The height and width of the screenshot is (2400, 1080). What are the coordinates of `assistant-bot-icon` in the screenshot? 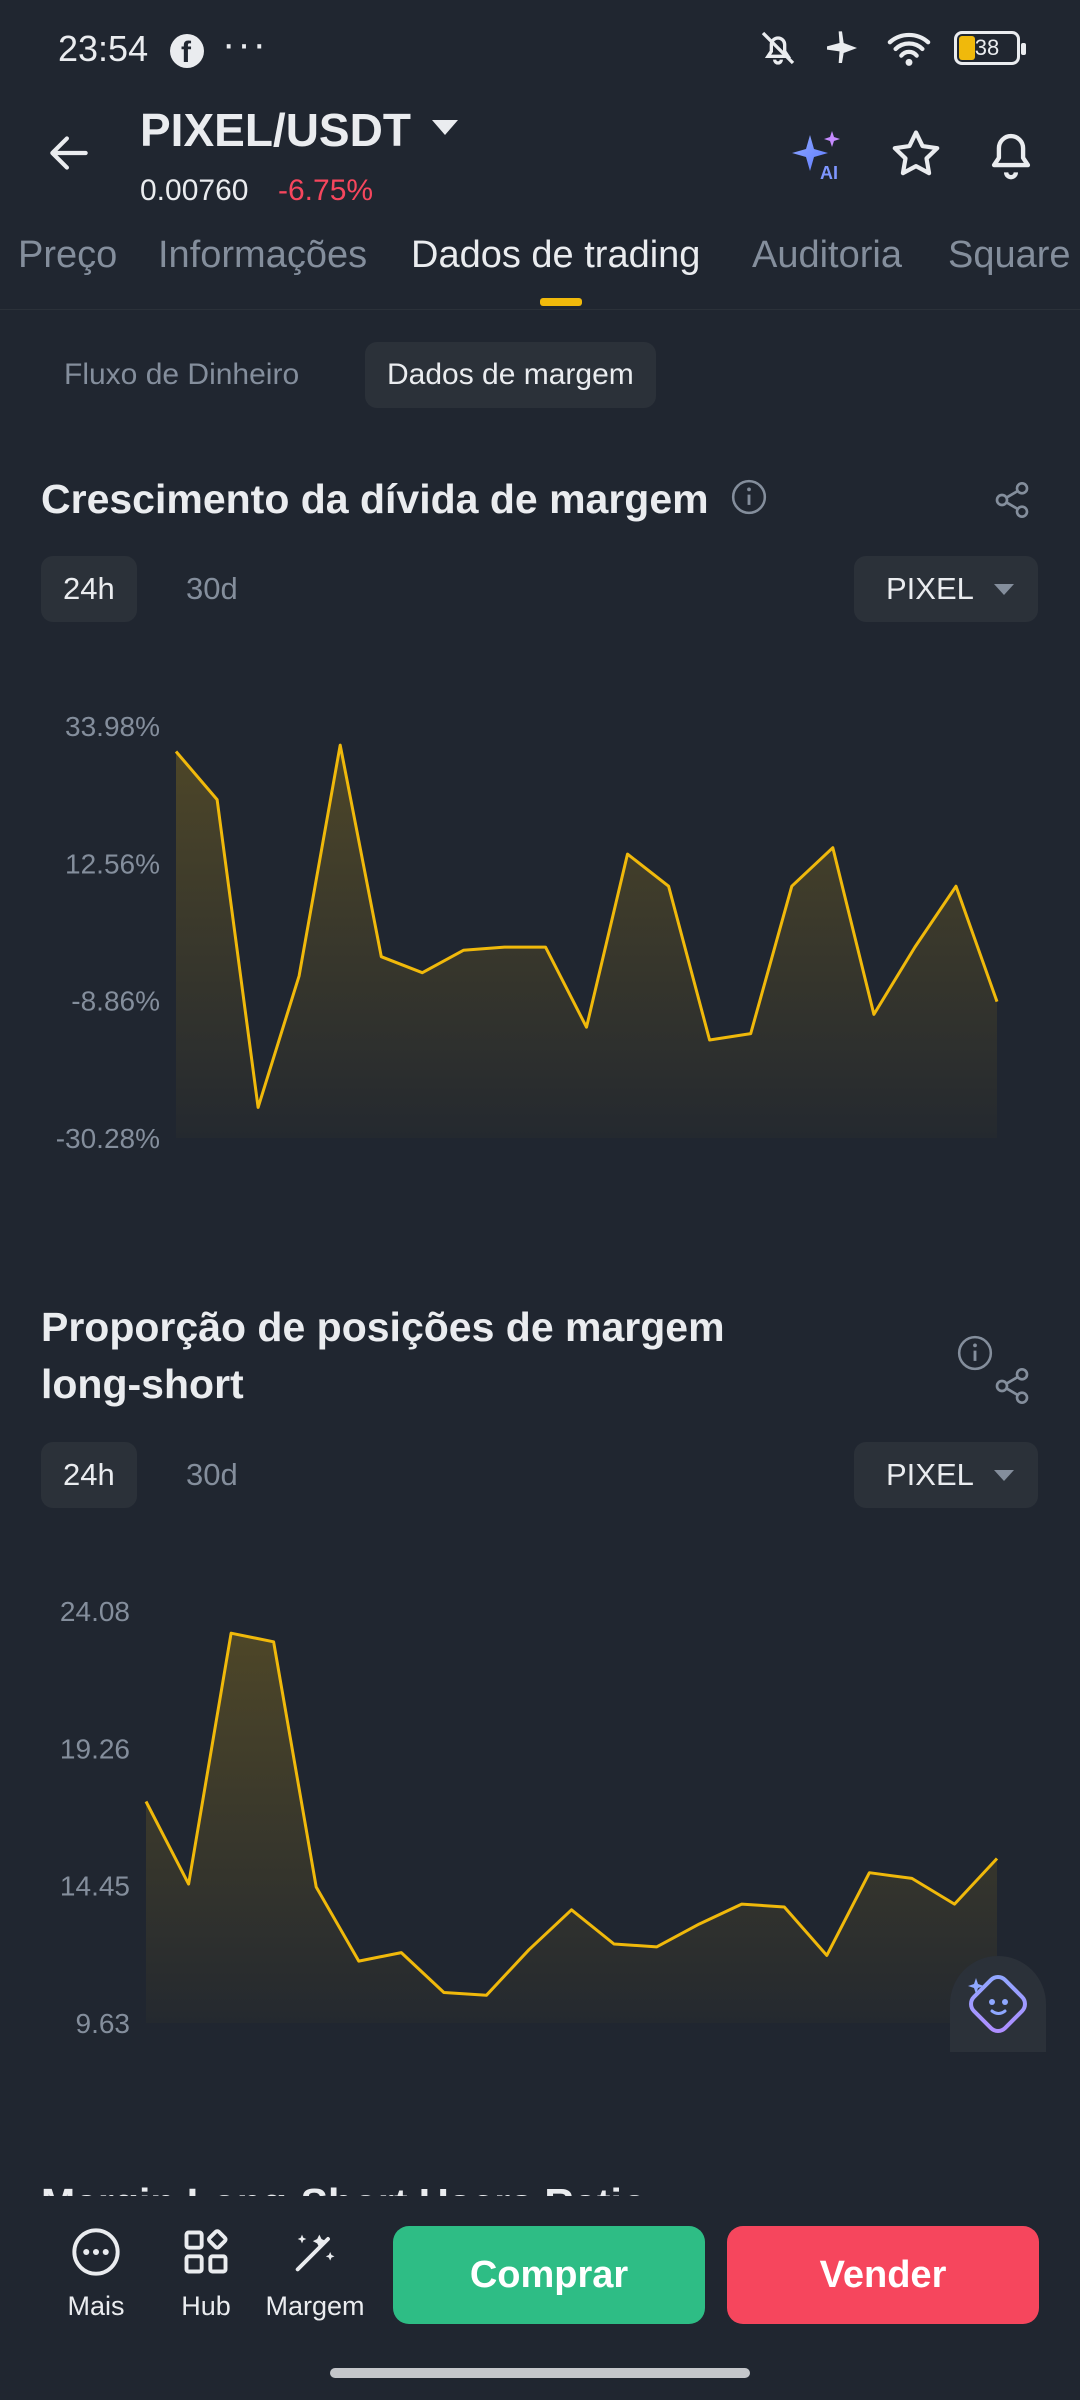 It's located at (997, 2004).